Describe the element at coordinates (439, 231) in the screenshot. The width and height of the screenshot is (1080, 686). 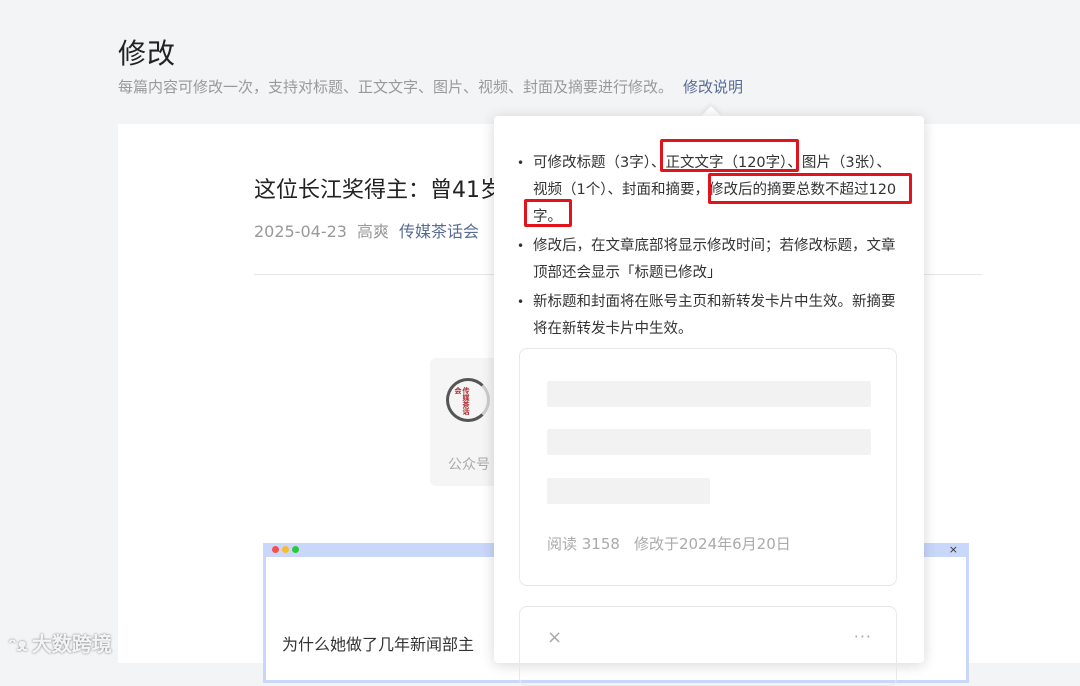
I see `article-account-link: 传媒茶话会` at that location.